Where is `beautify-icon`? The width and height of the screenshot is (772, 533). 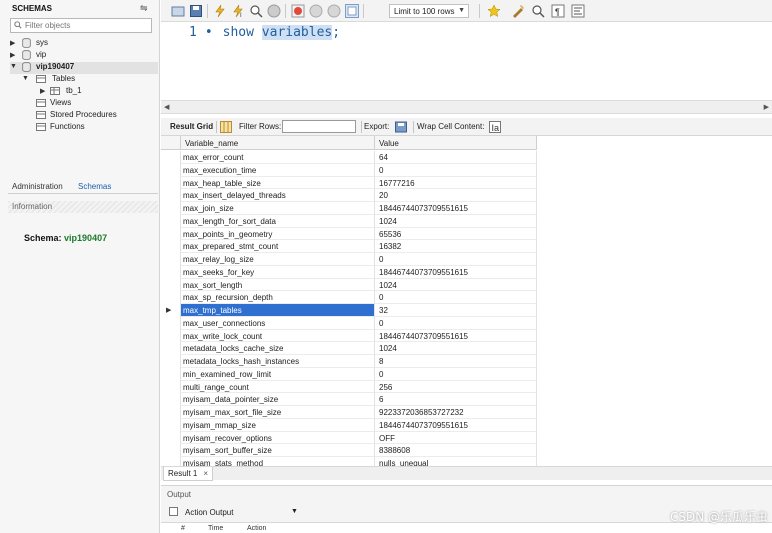 beautify-icon is located at coordinates (518, 11).